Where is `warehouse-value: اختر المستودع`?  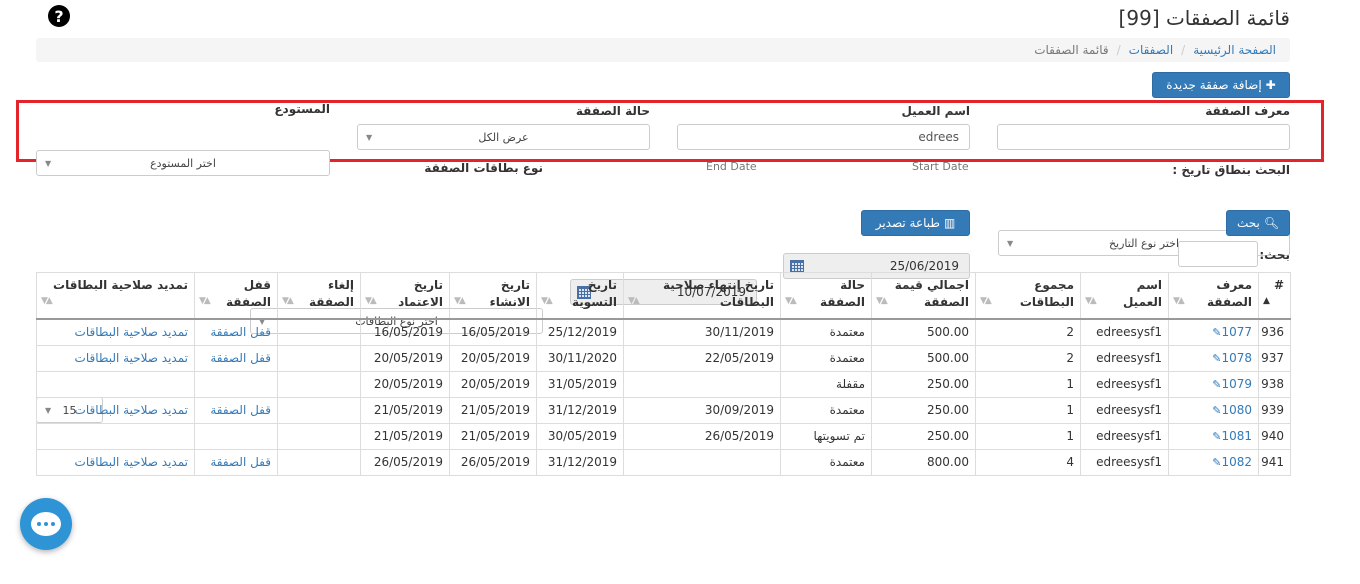
warehouse-value: اختر المستودع is located at coordinates (183, 163).